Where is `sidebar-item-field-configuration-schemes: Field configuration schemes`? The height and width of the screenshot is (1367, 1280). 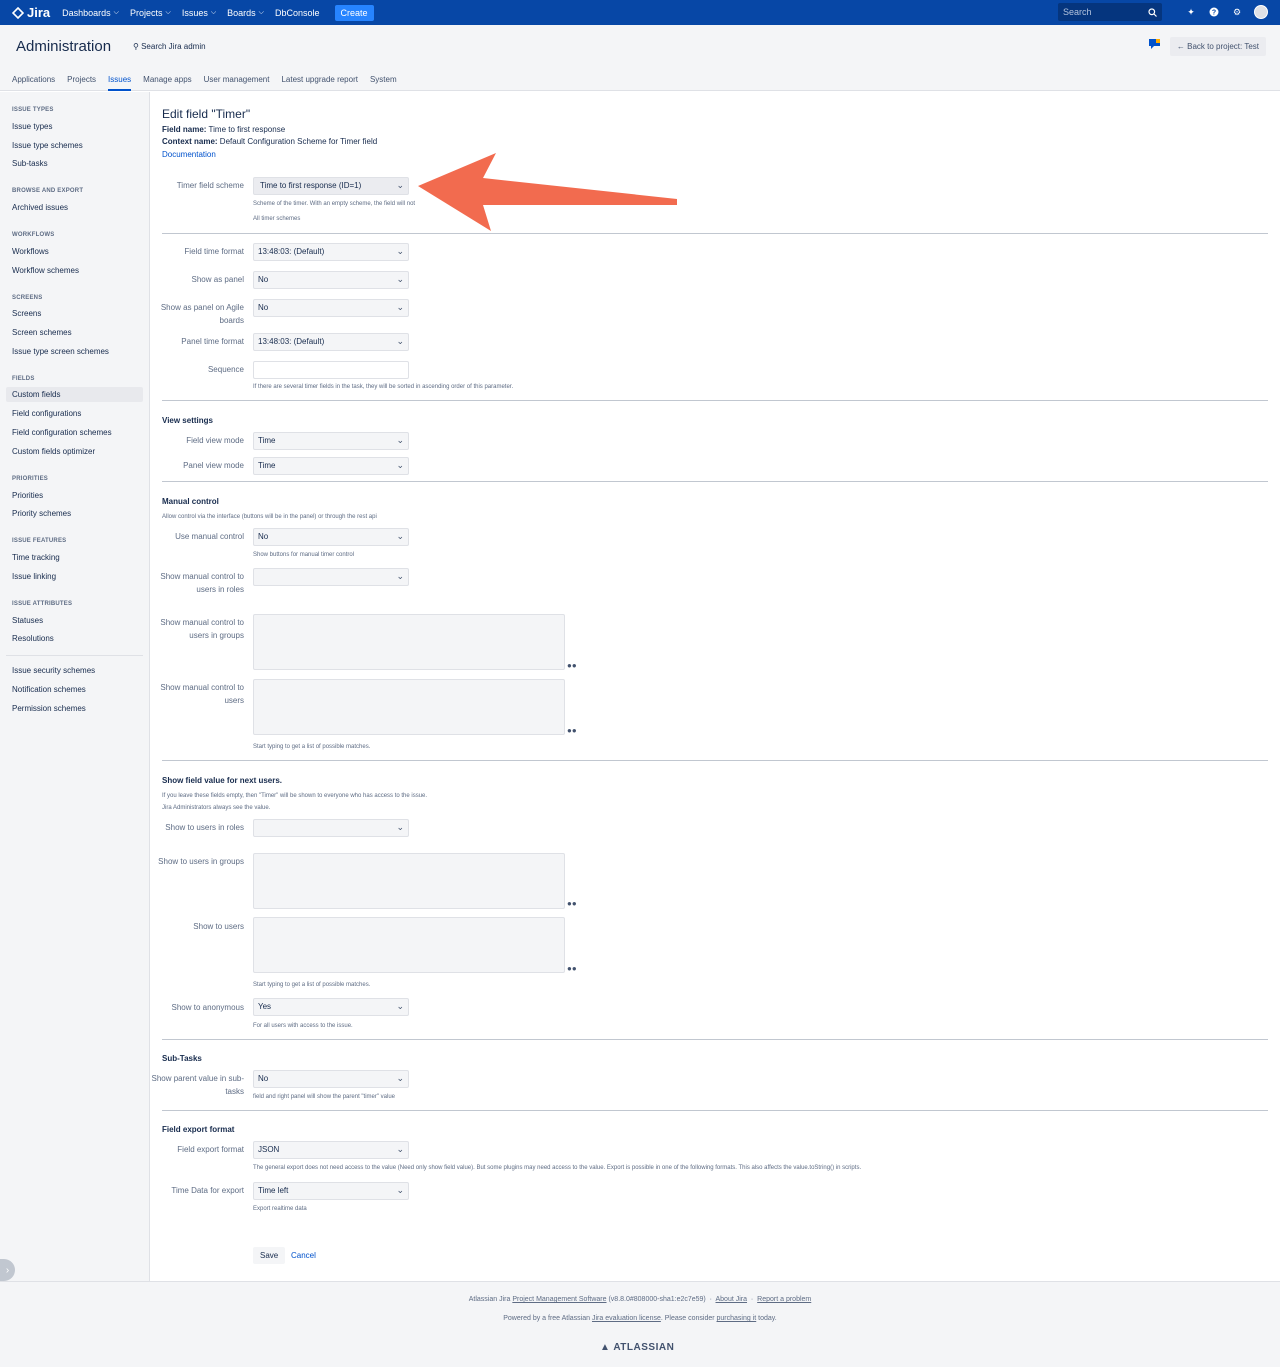
sidebar-item-field-configuration-schemes: Field configuration schemes is located at coordinates (62, 432).